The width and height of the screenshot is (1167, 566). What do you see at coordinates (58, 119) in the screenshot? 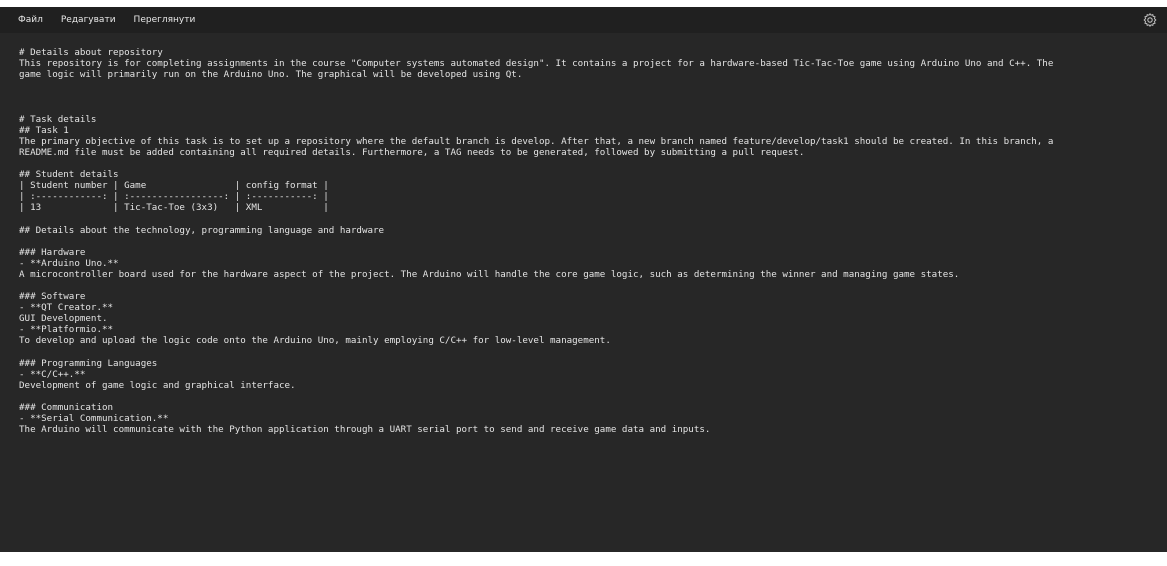
I see `editor-line: # Task details` at bounding box center [58, 119].